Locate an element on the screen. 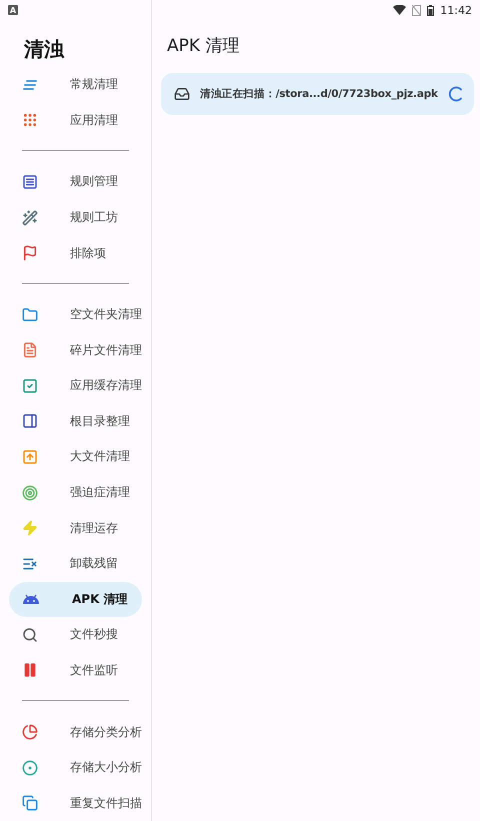 Image resolution: width=480 pixels, height=821 pixels. sidebar-item: 文件秒搜 is located at coordinates (75, 635).